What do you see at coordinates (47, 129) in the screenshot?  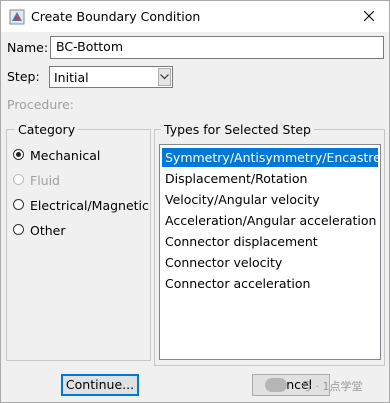 I see `category-title: Category` at bounding box center [47, 129].